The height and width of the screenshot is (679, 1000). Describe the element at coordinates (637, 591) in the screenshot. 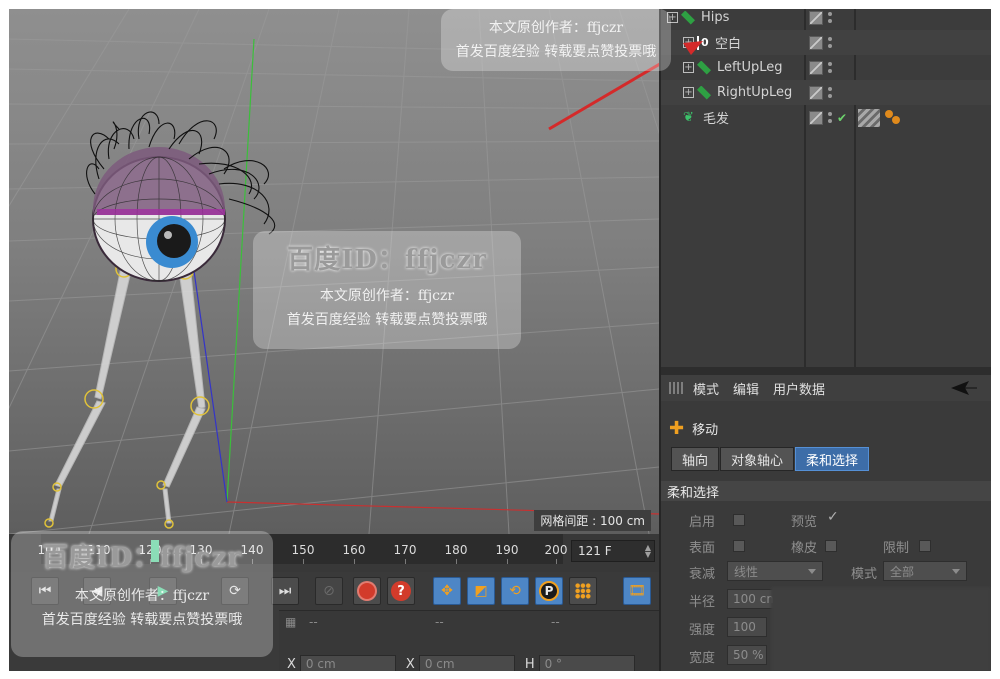

I see `timeline-button: 🎞` at that location.